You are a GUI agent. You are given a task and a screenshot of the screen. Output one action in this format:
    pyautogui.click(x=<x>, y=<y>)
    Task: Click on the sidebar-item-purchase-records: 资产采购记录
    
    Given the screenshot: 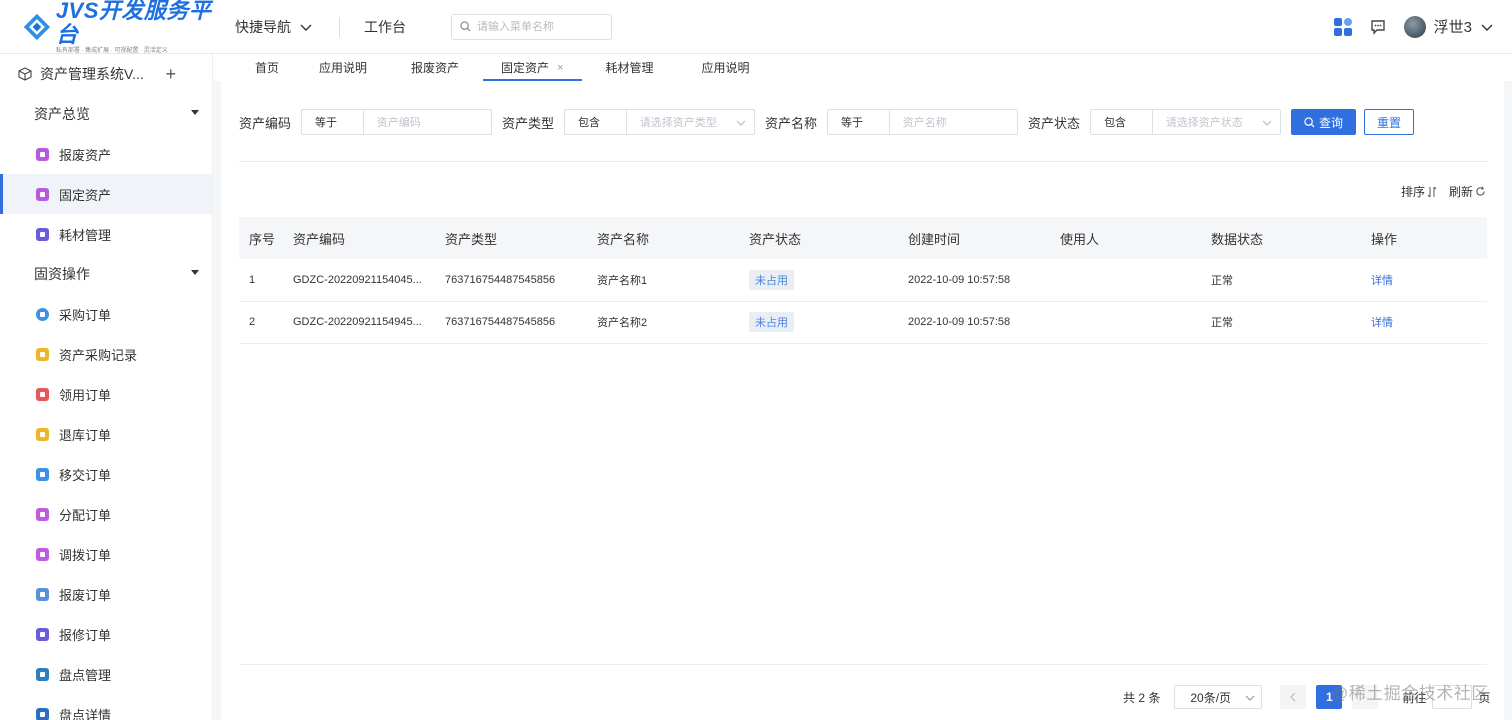 What is the action you would take?
    pyautogui.click(x=106, y=354)
    